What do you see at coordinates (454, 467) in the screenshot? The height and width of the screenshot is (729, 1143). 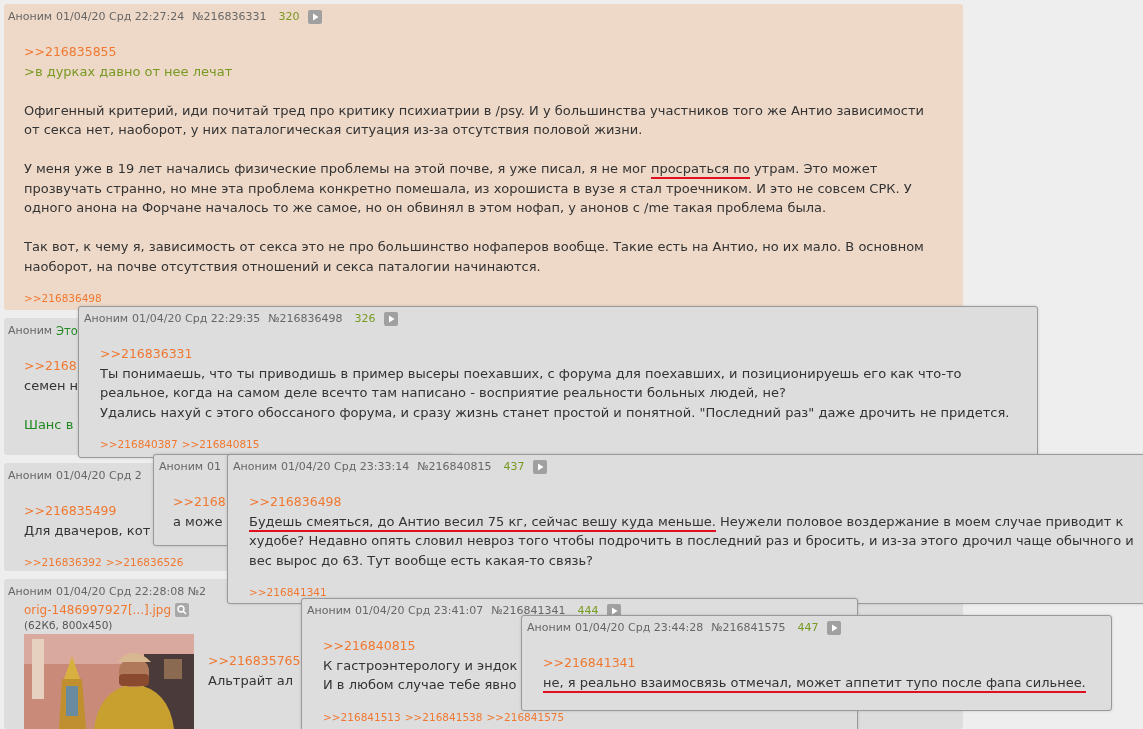 I see `post-number: №216840815` at bounding box center [454, 467].